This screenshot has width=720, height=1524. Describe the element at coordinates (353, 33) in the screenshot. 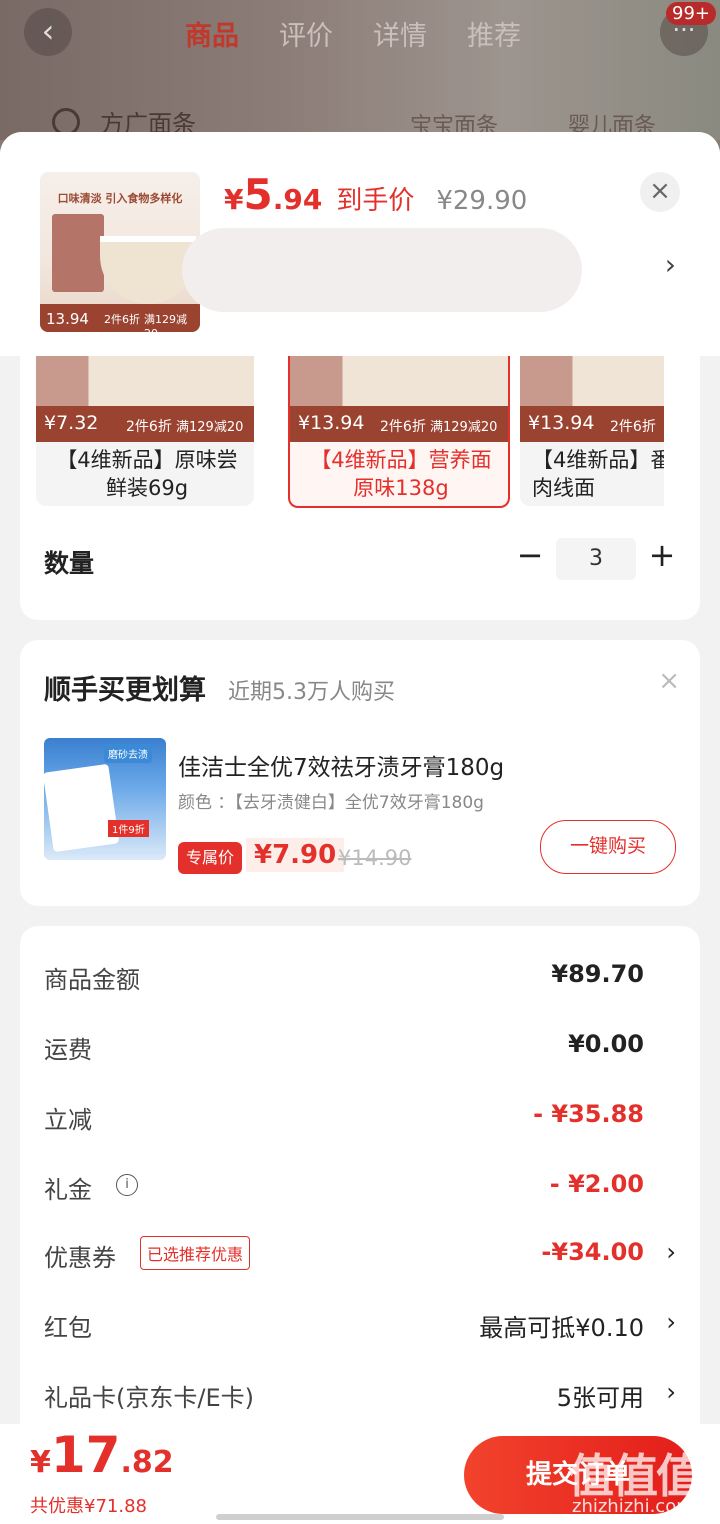

I see `product-tabs: 商品 评价 详情 推荐` at that location.